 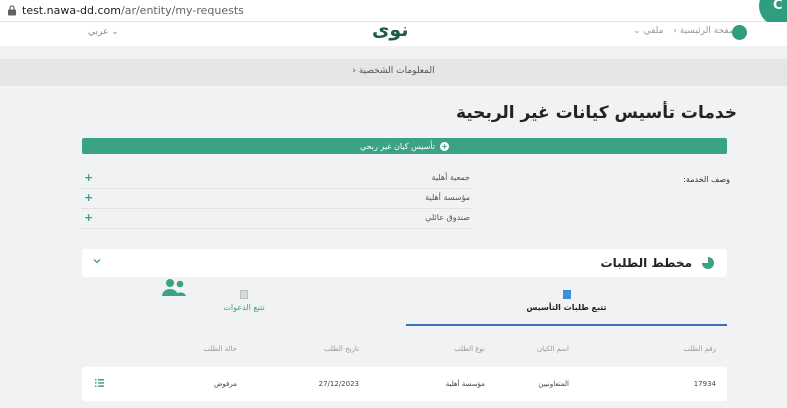 What do you see at coordinates (596, 113) in the screenshot?
I see `page-title: خدمات تأسيس كيانات غير الربحية` at bounding box center [596, 113].